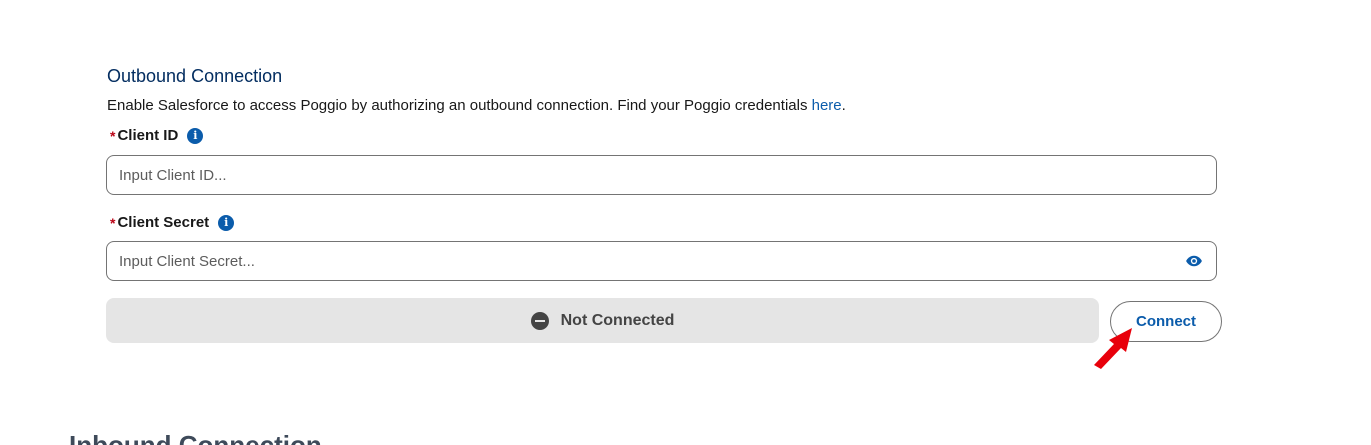  What do you see at coordinates (195, 76) in the screenshot?
I see `outbound-connection-title: Outbound Connection` at bounding box center [195, 76].